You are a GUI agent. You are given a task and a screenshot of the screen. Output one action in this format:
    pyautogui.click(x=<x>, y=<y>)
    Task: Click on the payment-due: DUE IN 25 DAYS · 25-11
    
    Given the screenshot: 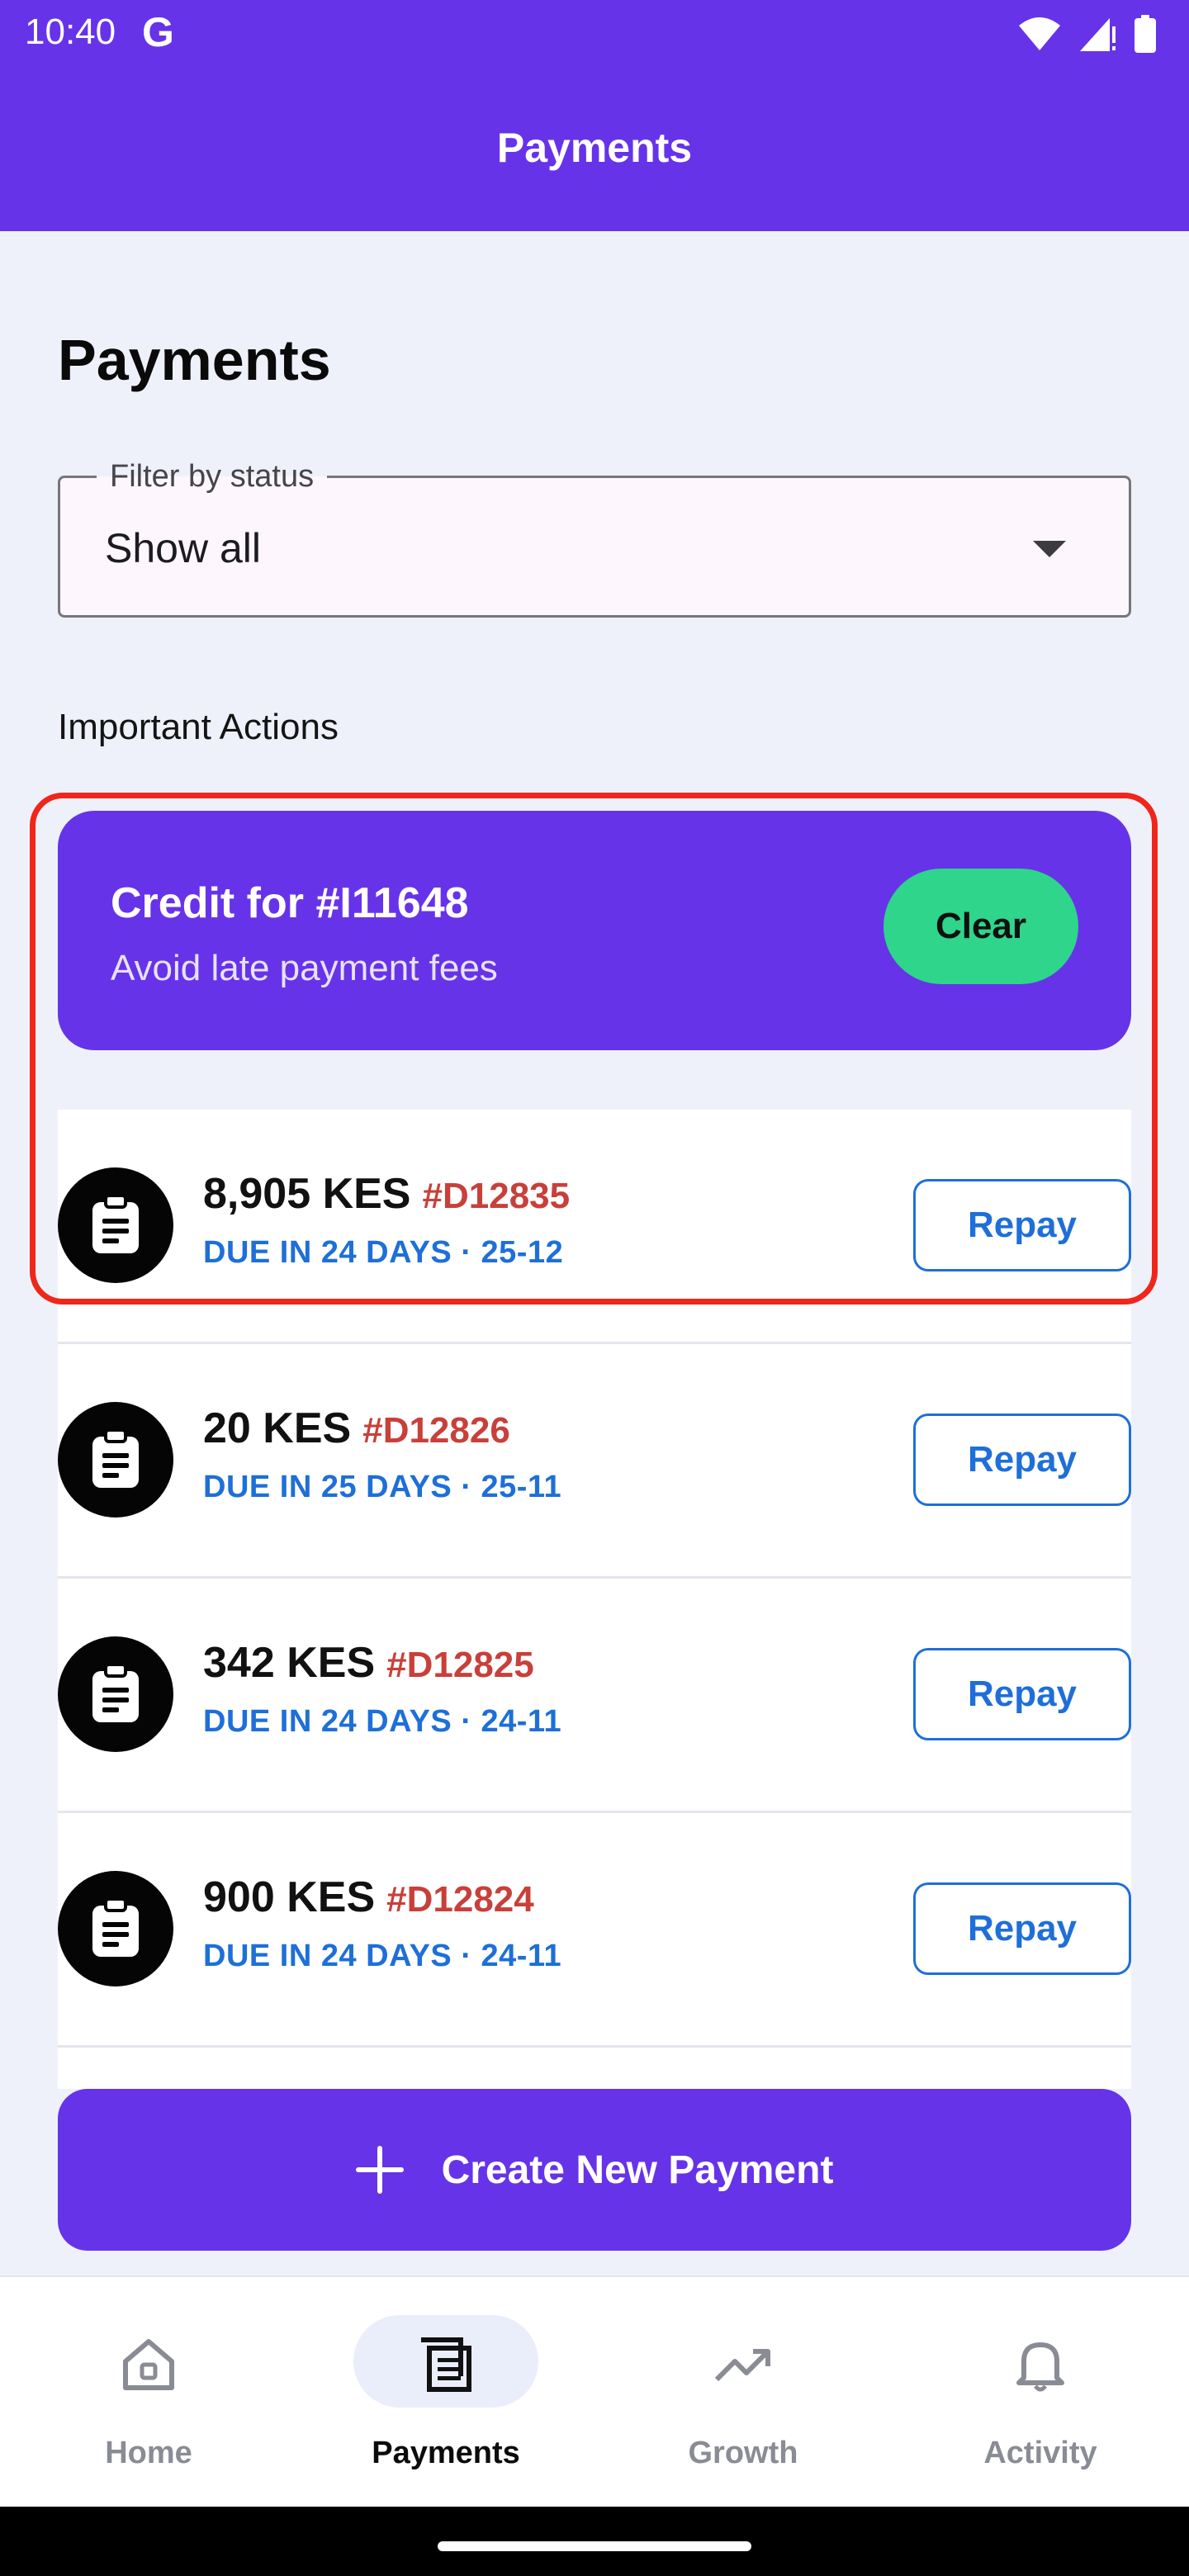 What is the action you would take?
    pyautogui.click(x=382, y=1487)
    